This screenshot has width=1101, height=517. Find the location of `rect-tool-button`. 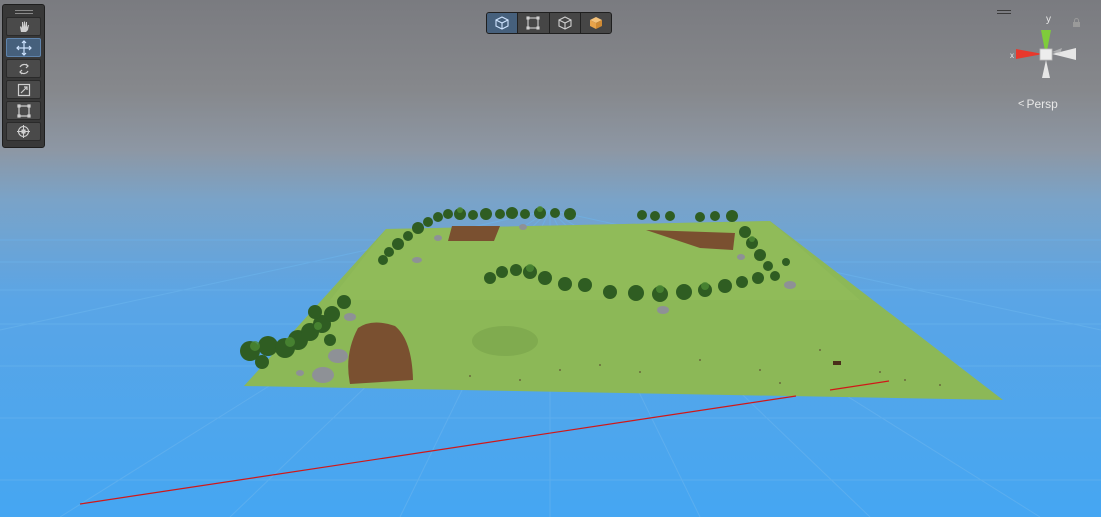

rect-tool-button is located at coordinates (23, 110).